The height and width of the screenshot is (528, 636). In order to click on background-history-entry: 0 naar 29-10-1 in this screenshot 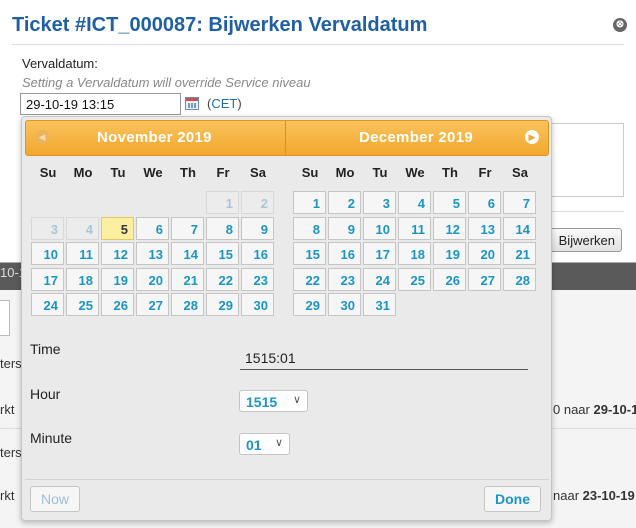, I will do `click(594, 409)`.